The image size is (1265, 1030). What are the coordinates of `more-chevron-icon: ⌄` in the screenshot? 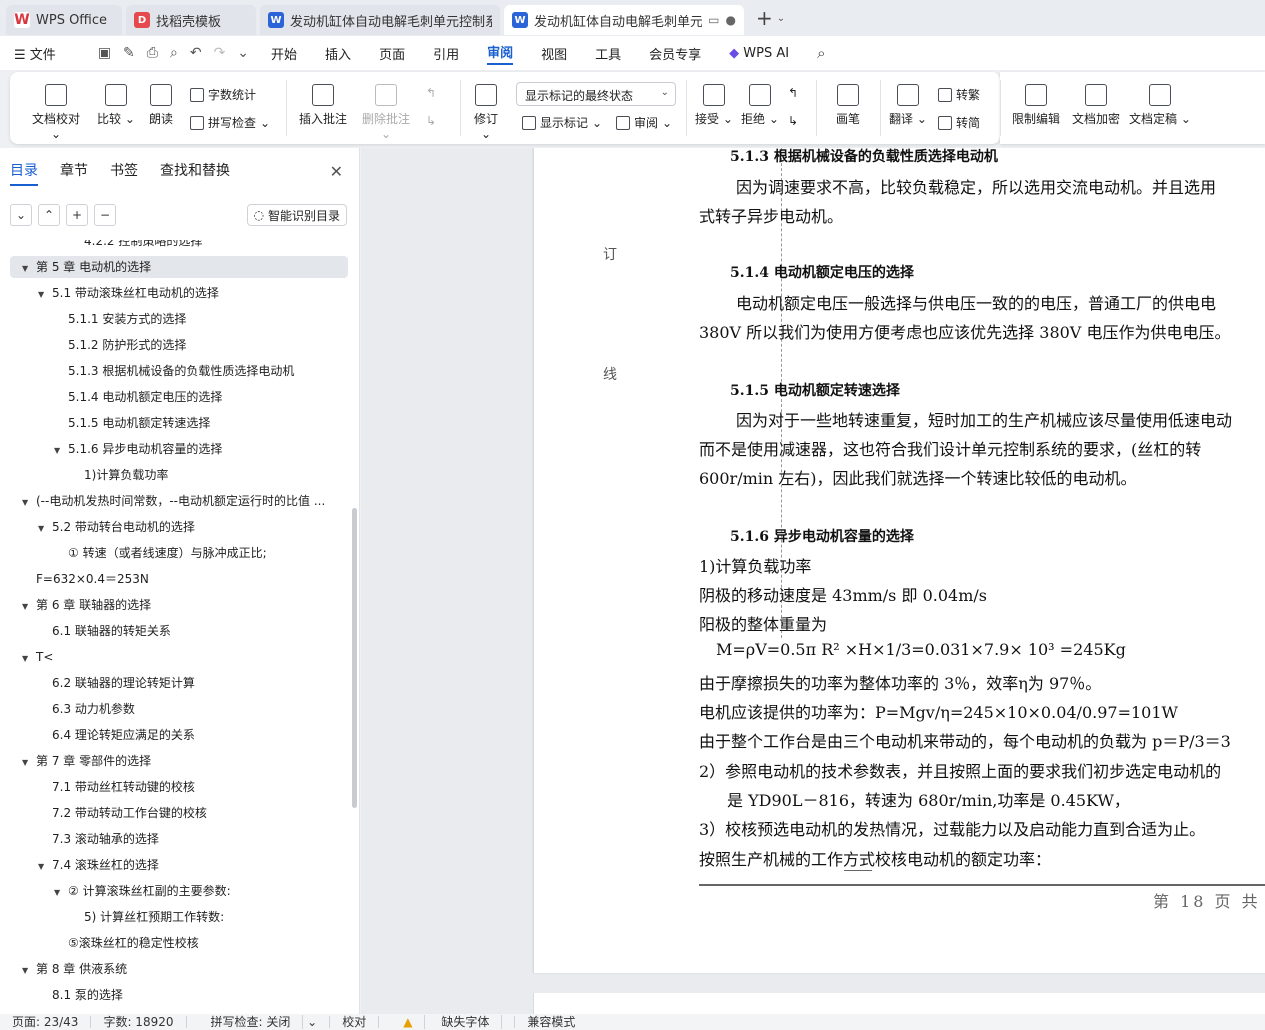 It's located at (243, 53).